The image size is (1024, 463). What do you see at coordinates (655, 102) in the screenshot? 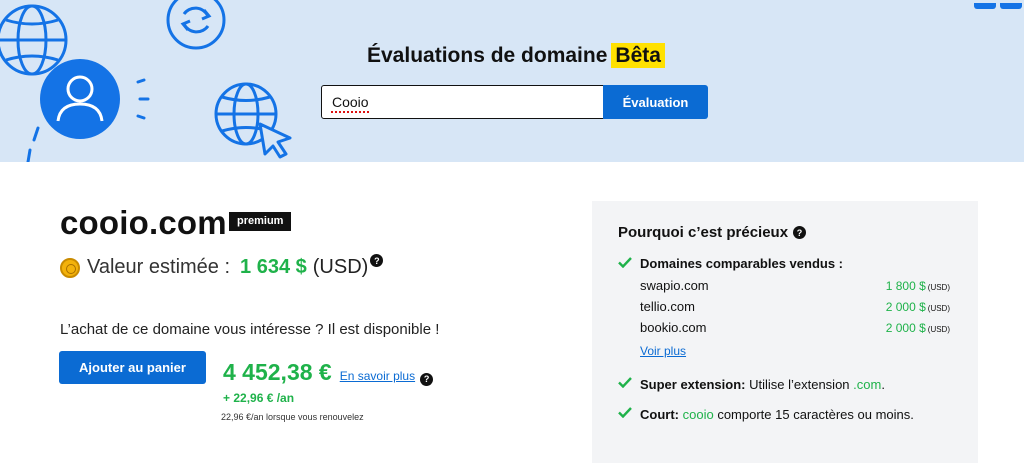
I see `evaluate-button: Évaluation` at bounding box center [655, 102].